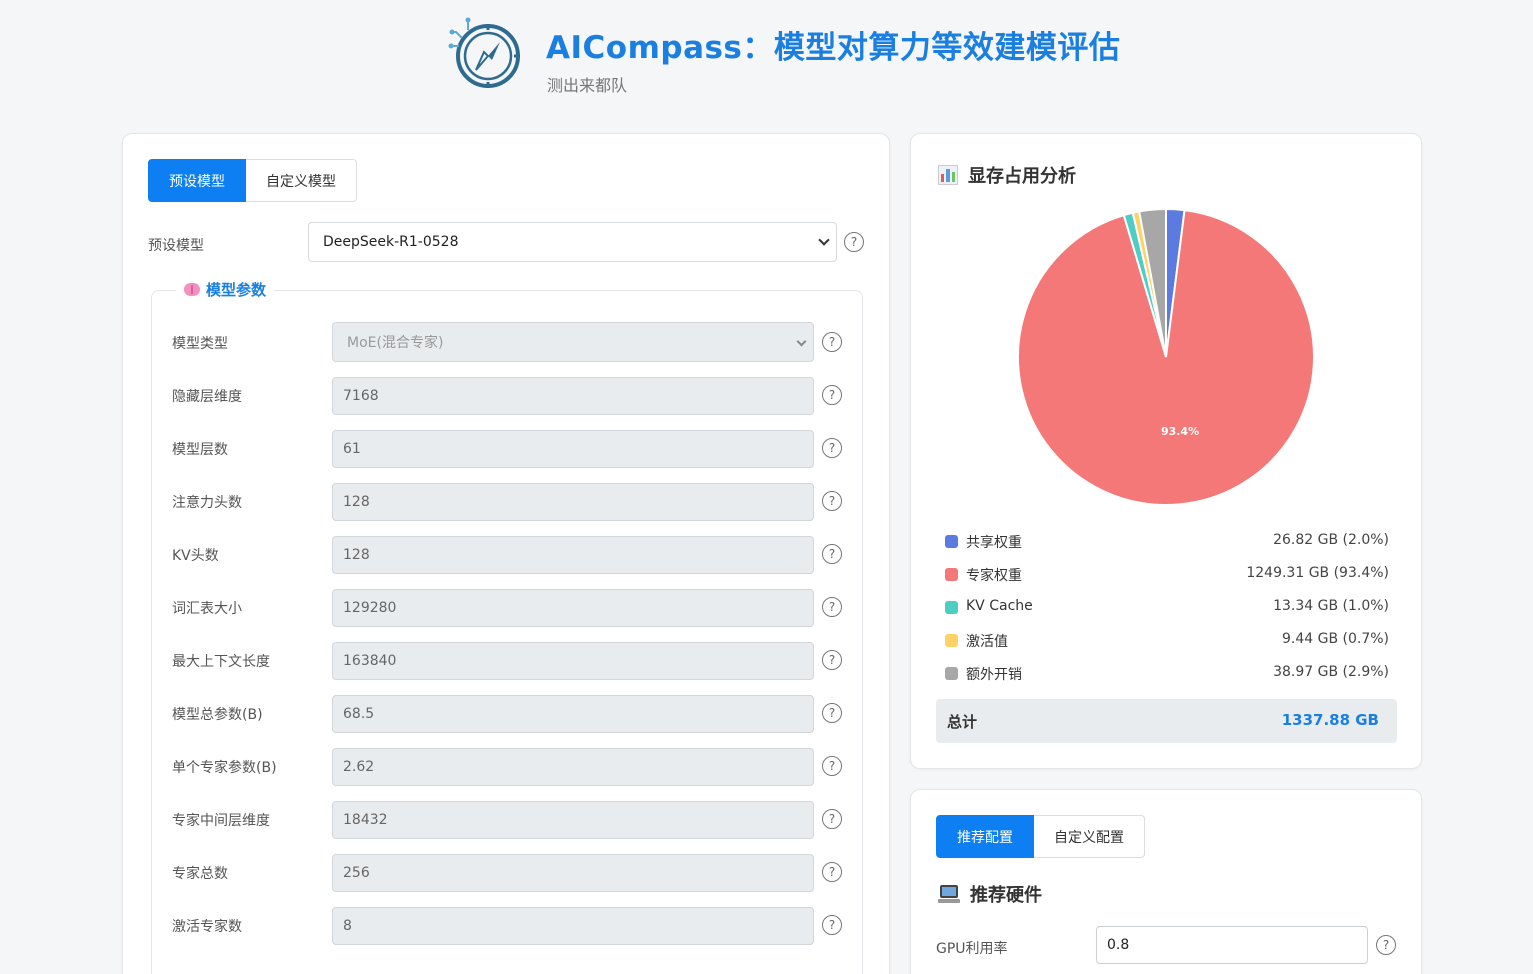 Image resolution: width=1533 pixels, height=974 pixels. What do you see at coordinates (221, 821) in the screenshot?
I see `param-label: 专家中间层维度` at bounding box center [221, 821].